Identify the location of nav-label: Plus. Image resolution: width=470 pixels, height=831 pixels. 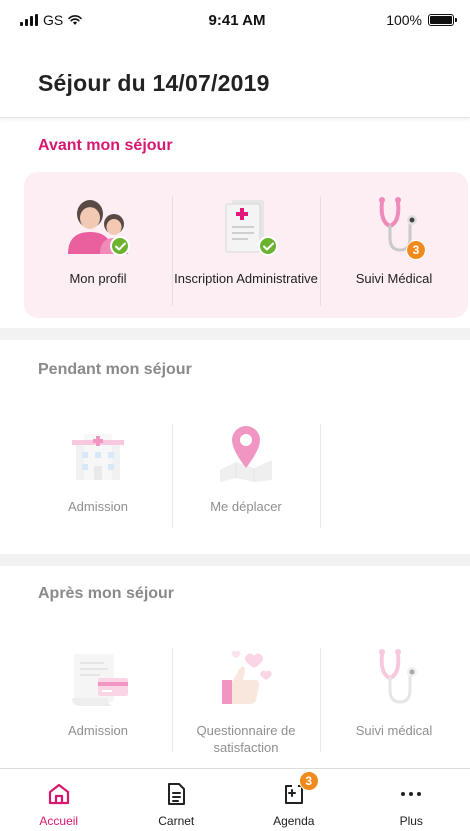
(411, 821).